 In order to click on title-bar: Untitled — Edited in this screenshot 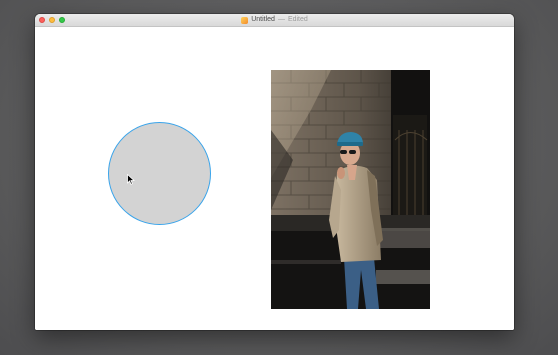, I will do `click(274, 20)`.